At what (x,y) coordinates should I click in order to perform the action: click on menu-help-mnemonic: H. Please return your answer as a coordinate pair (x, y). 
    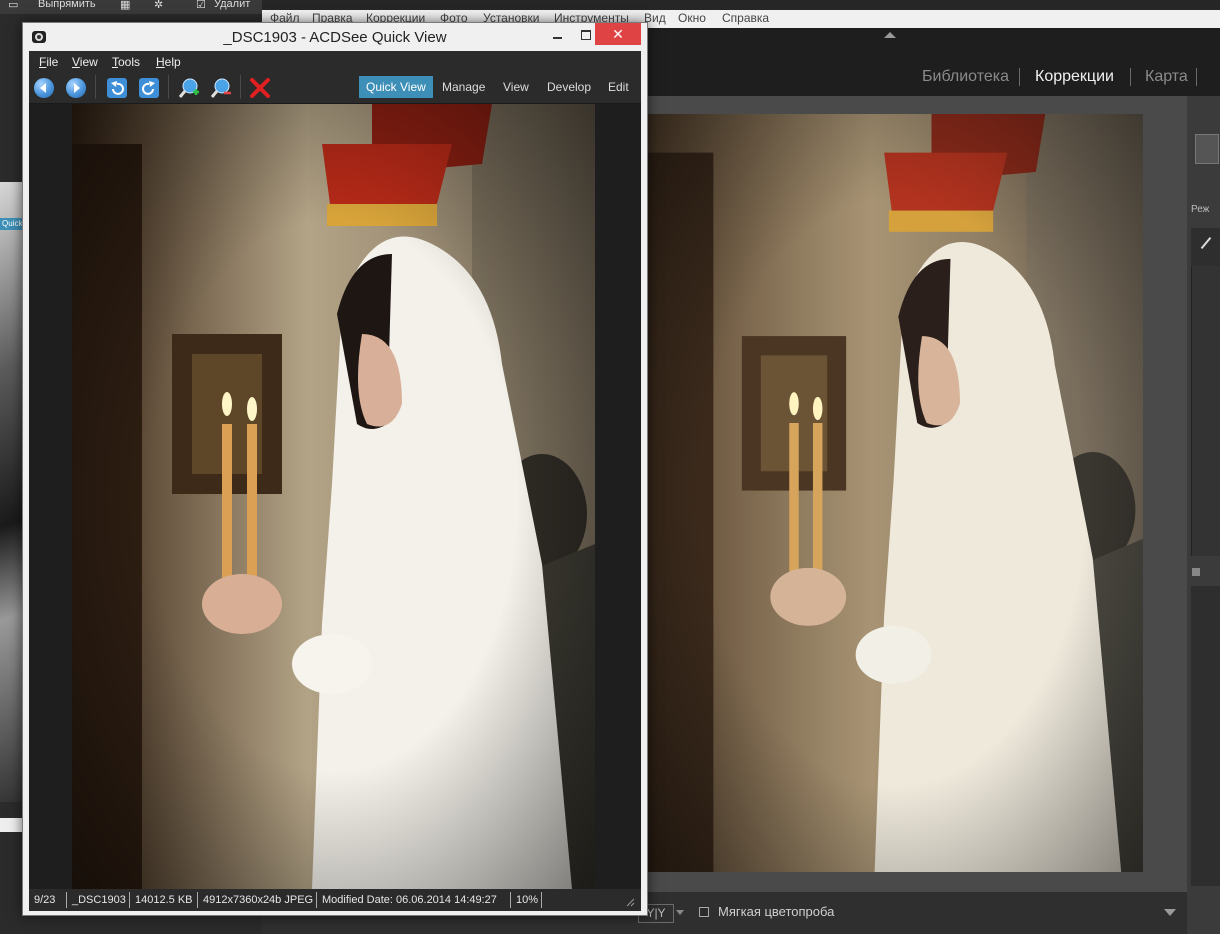
    Looking at the image, I should click on (160, 62).